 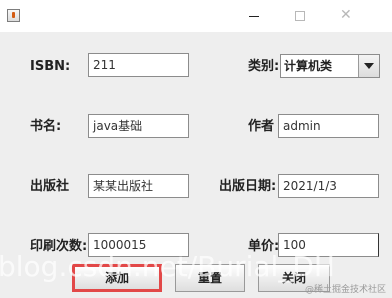 I want to click on publish-date-field: 2021/1/3, so click(x=328, y=186).